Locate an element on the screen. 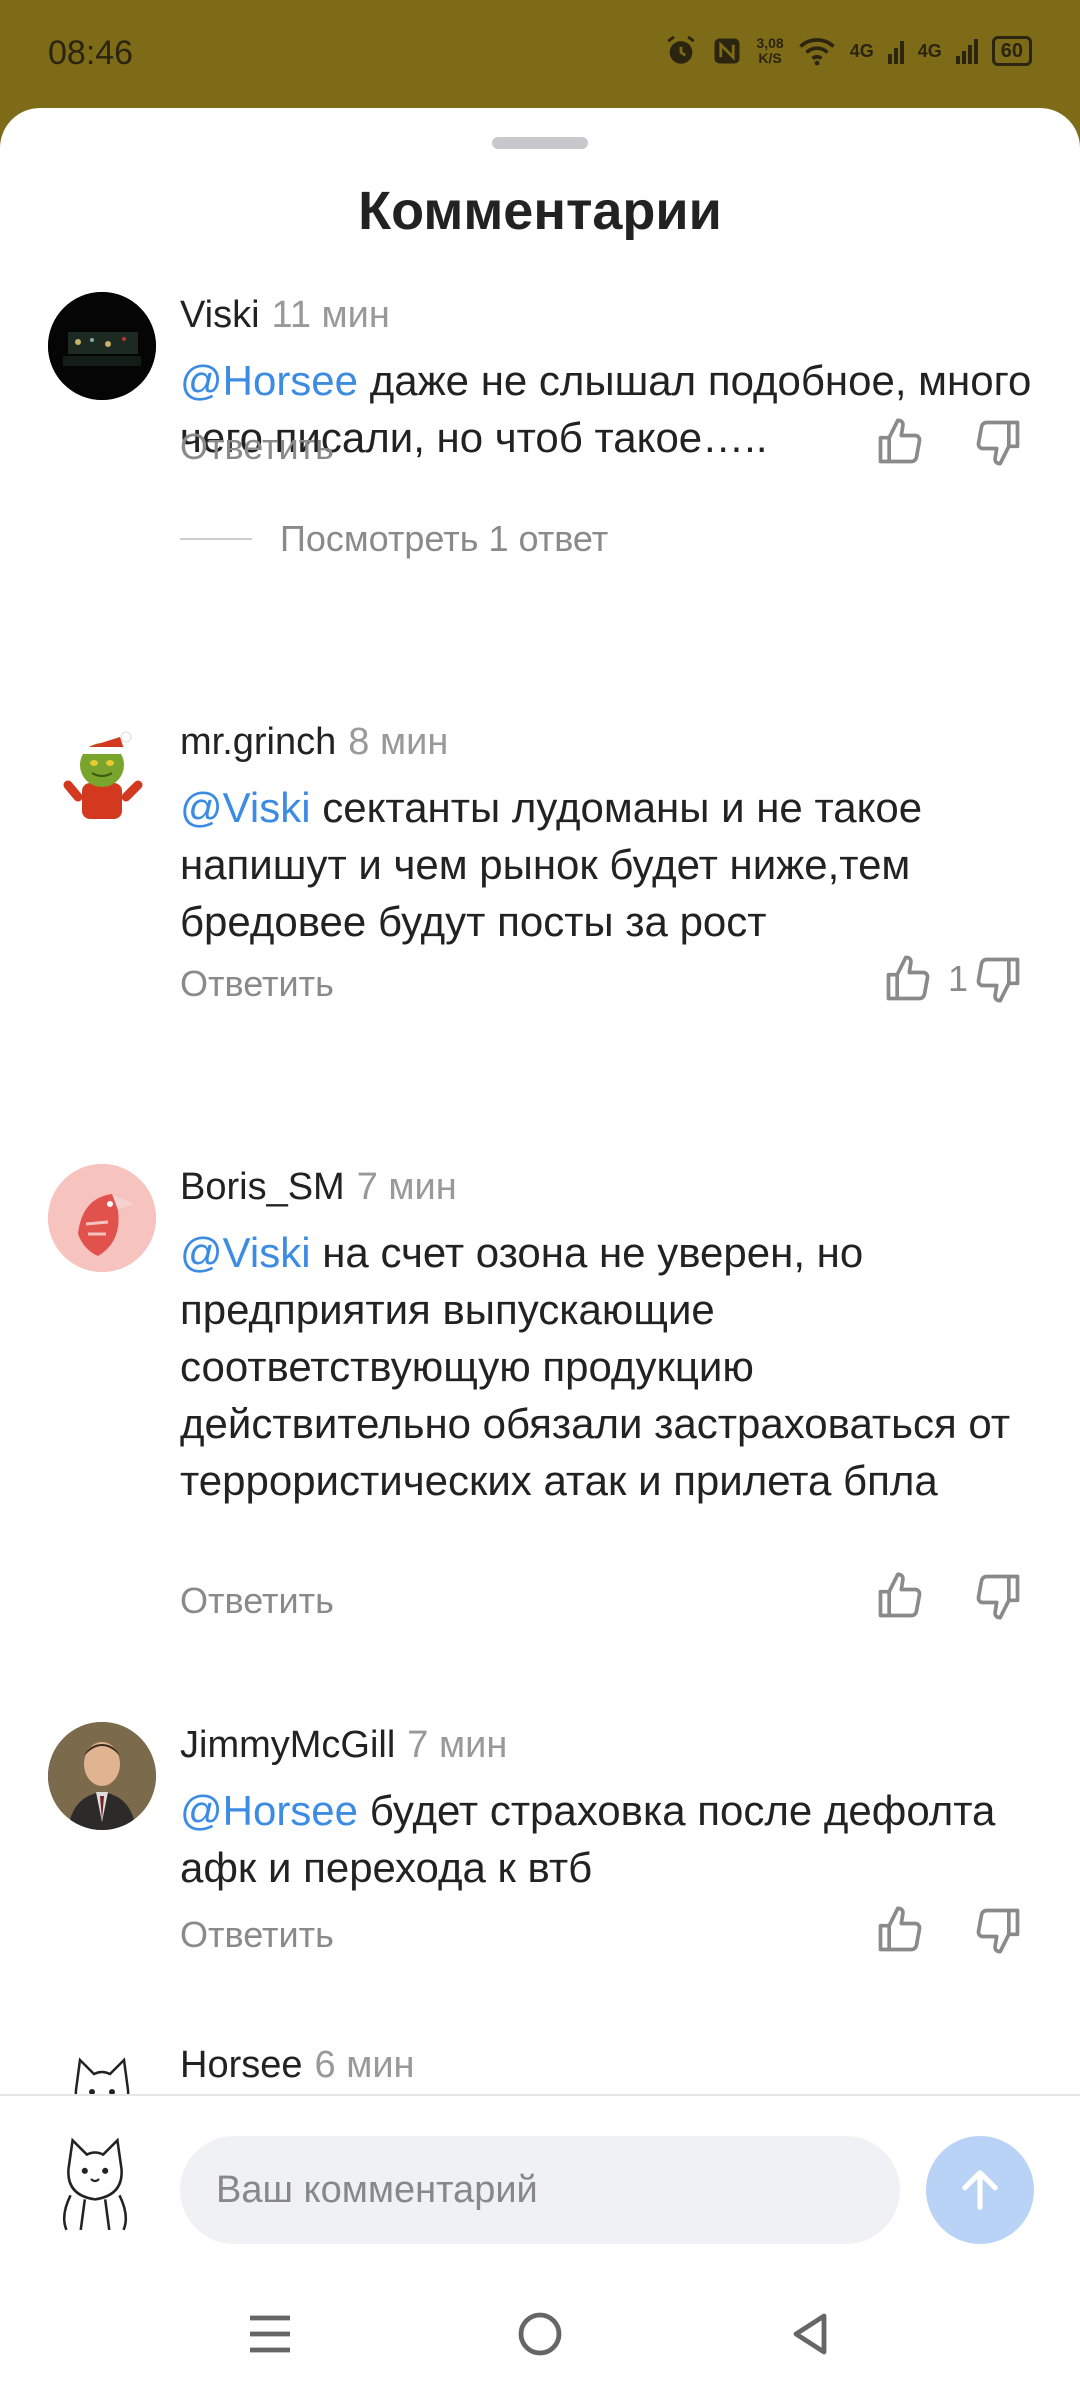  comment-header: Boris_SM 7 мин is located at coordinates (318, 1187).